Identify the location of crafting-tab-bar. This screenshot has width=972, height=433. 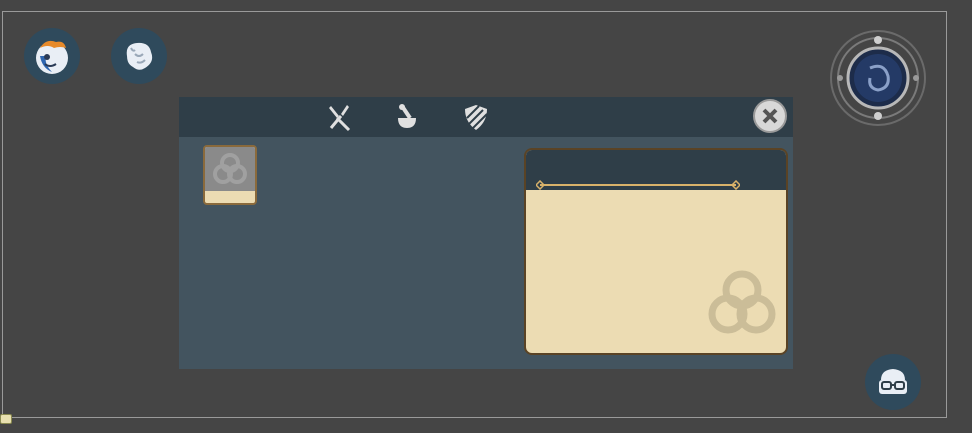
(486, 117).